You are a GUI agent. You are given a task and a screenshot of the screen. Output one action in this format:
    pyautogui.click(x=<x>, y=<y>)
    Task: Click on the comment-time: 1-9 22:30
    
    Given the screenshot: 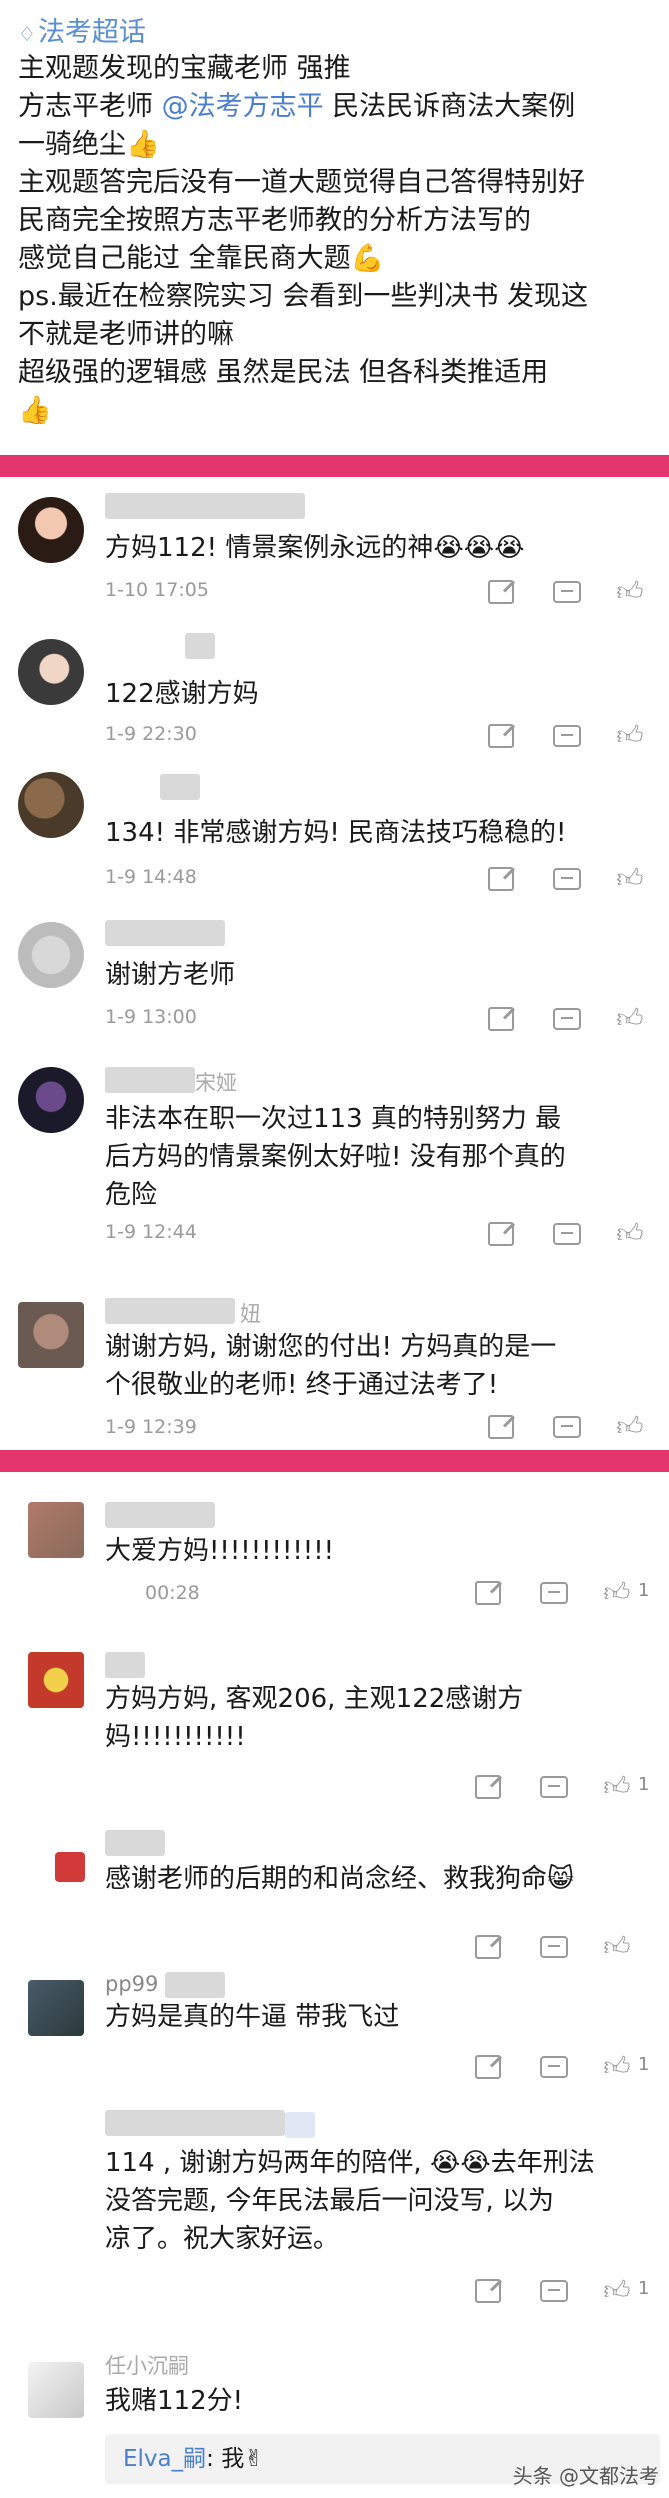 What is the action you would take?
    pyautogui.click(x=151, y=734)
    